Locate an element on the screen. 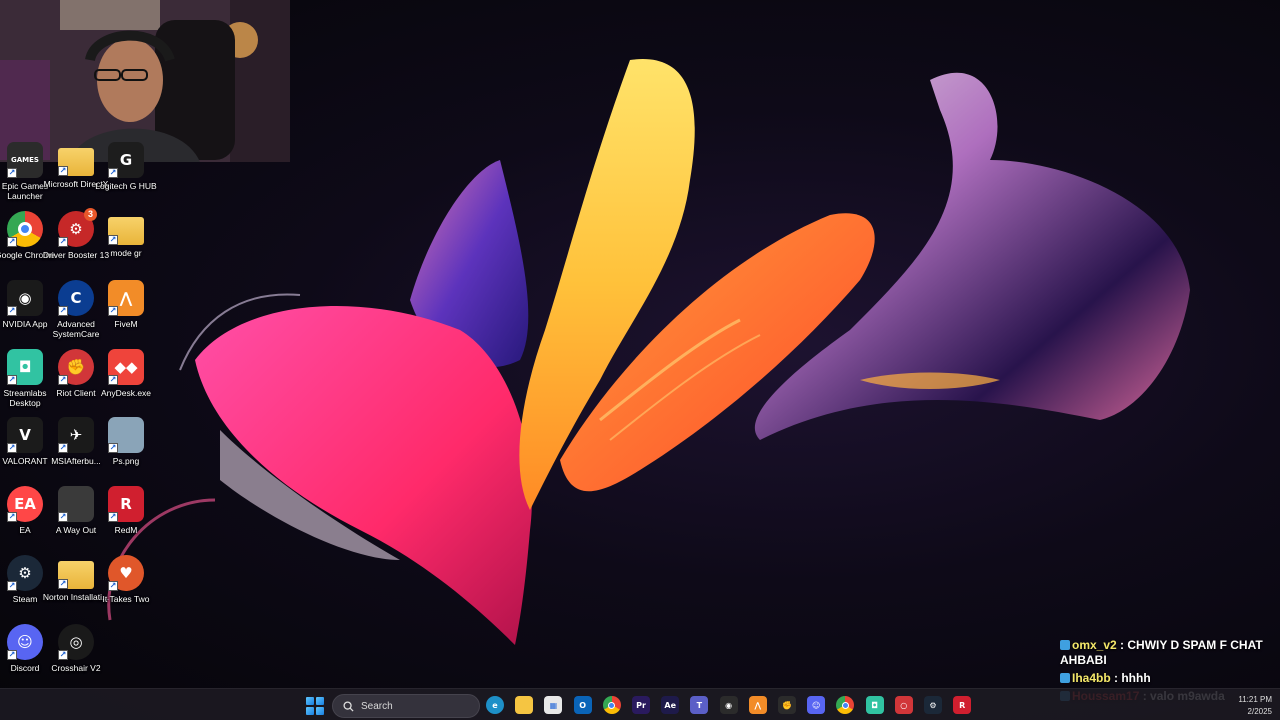  desktop-icon-it-takes-two: ♥ ↗ It Takes Two is located at coordinates (126, 579).